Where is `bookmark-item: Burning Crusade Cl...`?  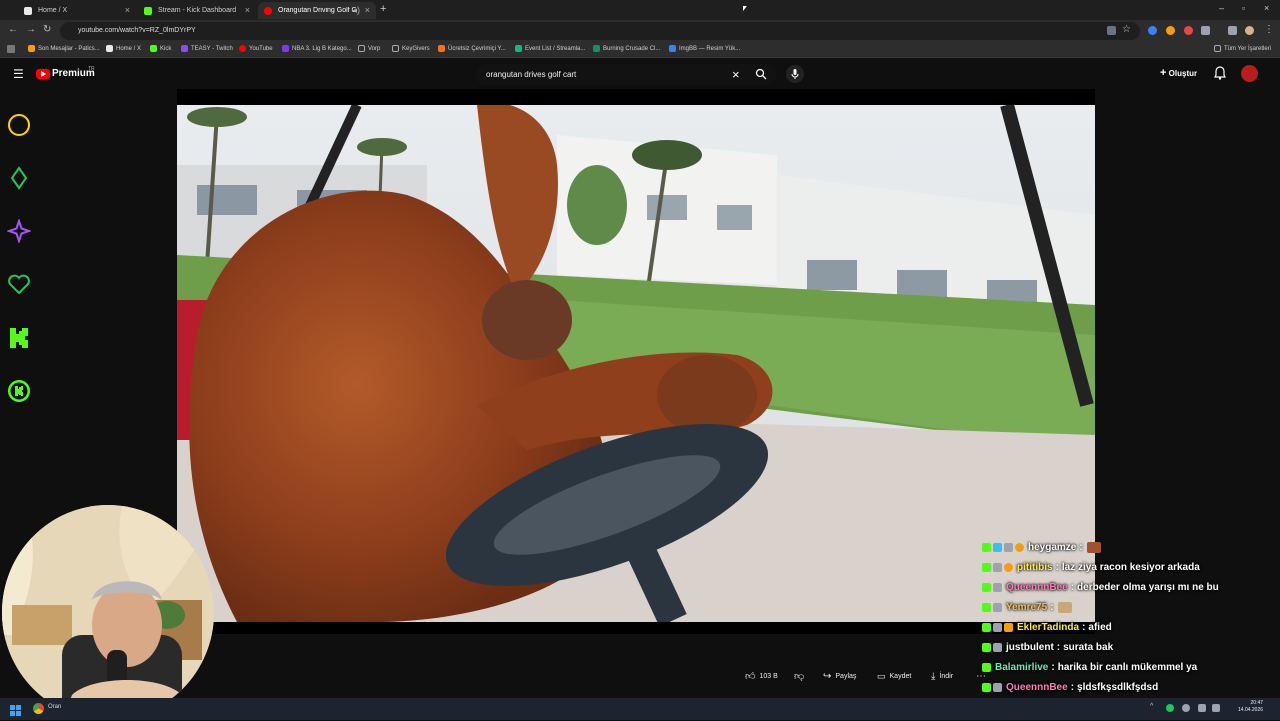
bookmark-item: Burning Crusade Cl... is located at coordinates (626, 48).